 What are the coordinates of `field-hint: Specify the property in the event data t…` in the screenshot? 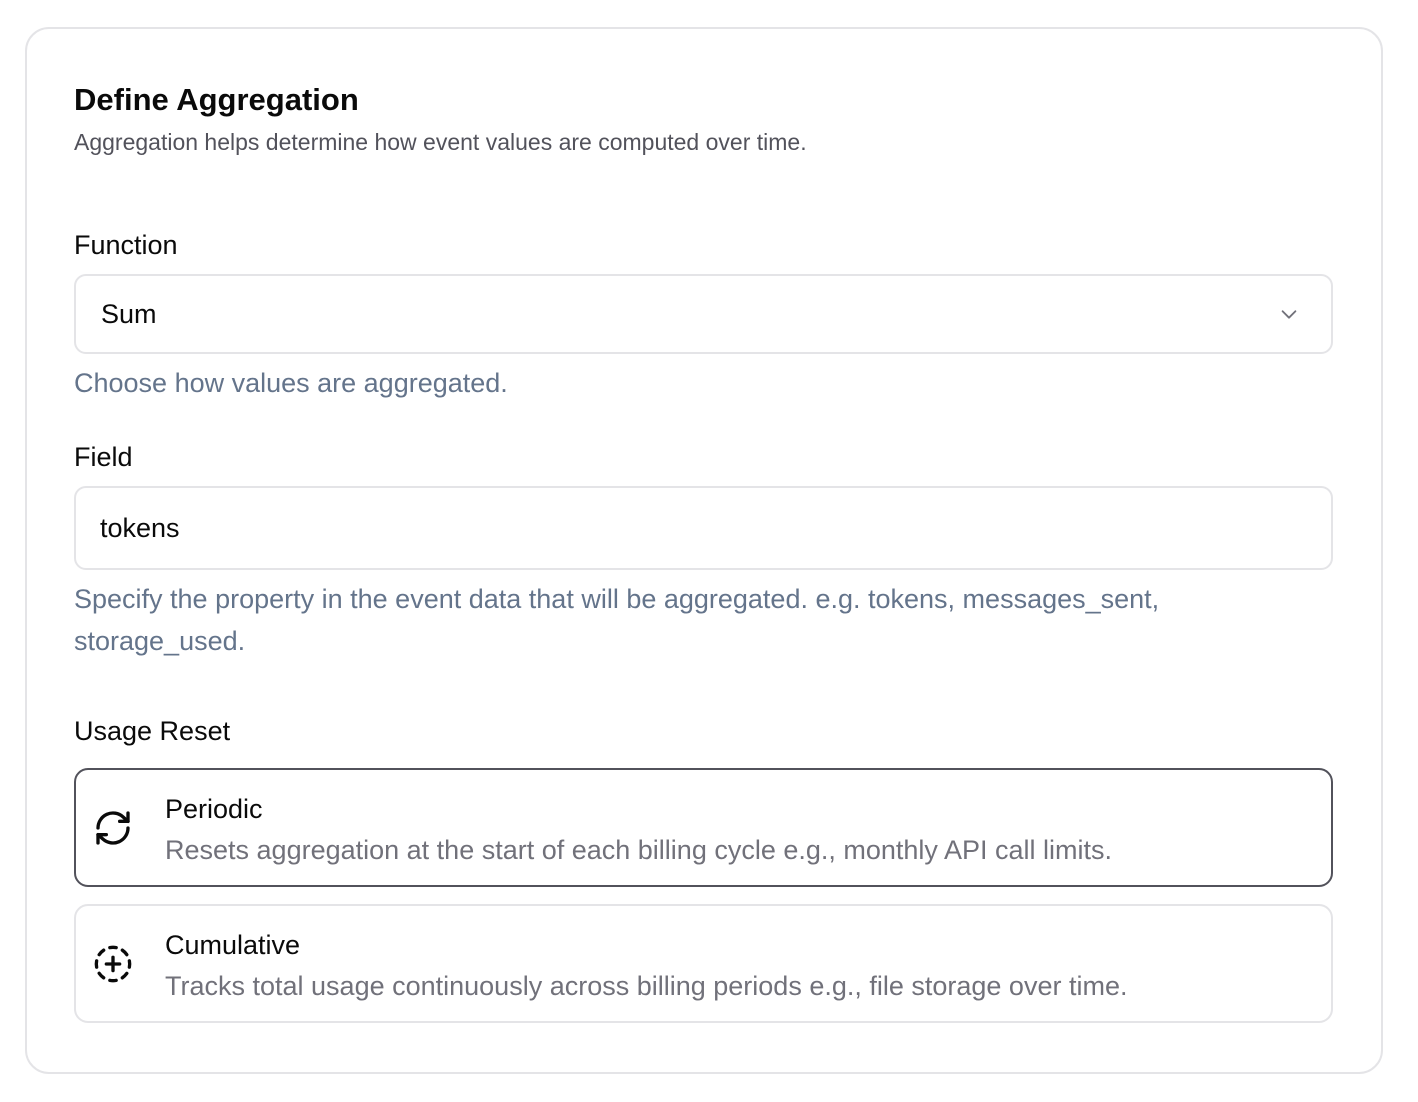 It's located at (617, 620).